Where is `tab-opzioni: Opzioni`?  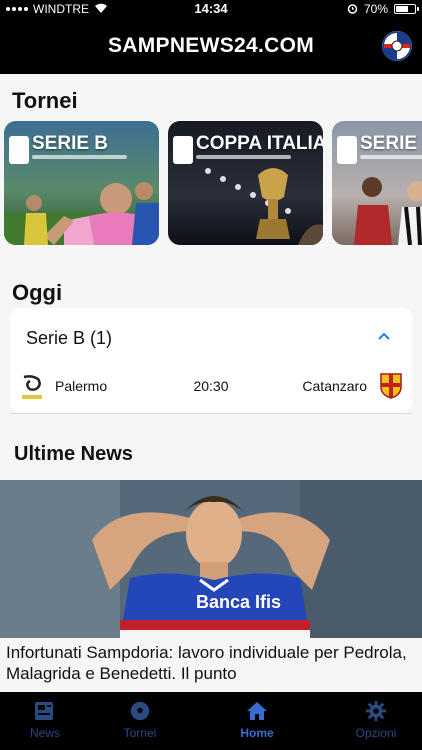
tab-opzioni: Opzioni is located at coordinates (376, 720).